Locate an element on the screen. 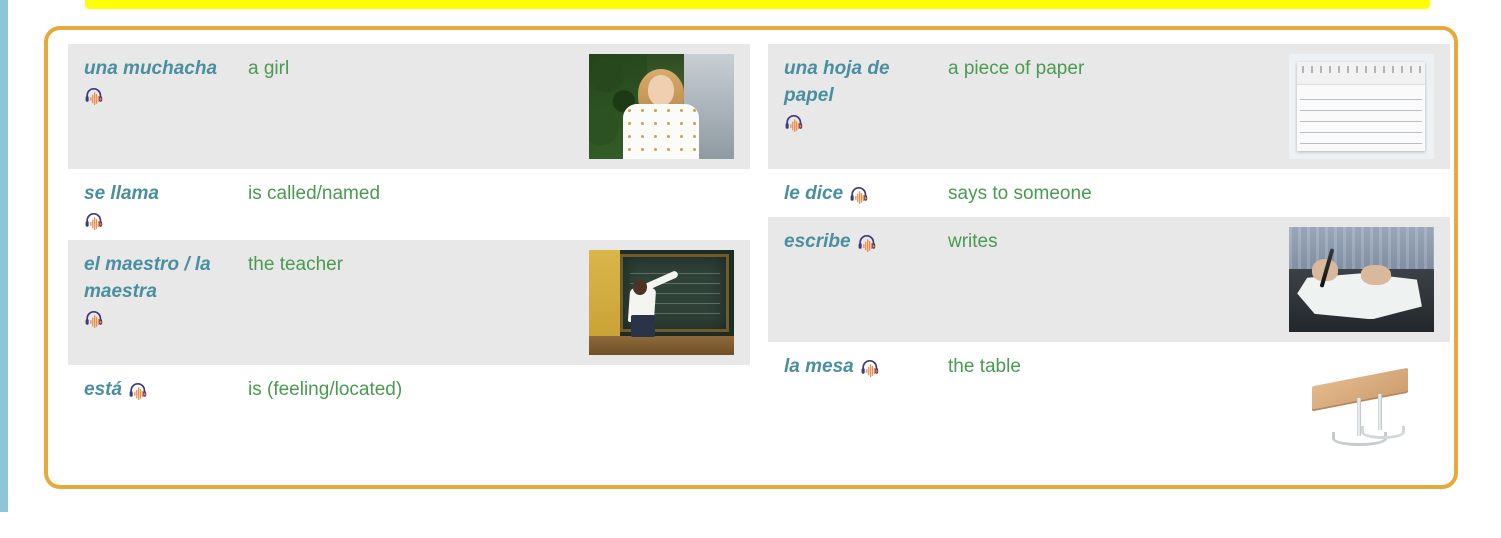 This screenshot has width=1501, height=538. spanish-term-cell: una hoja de papel is located at coordinates (864, 93).